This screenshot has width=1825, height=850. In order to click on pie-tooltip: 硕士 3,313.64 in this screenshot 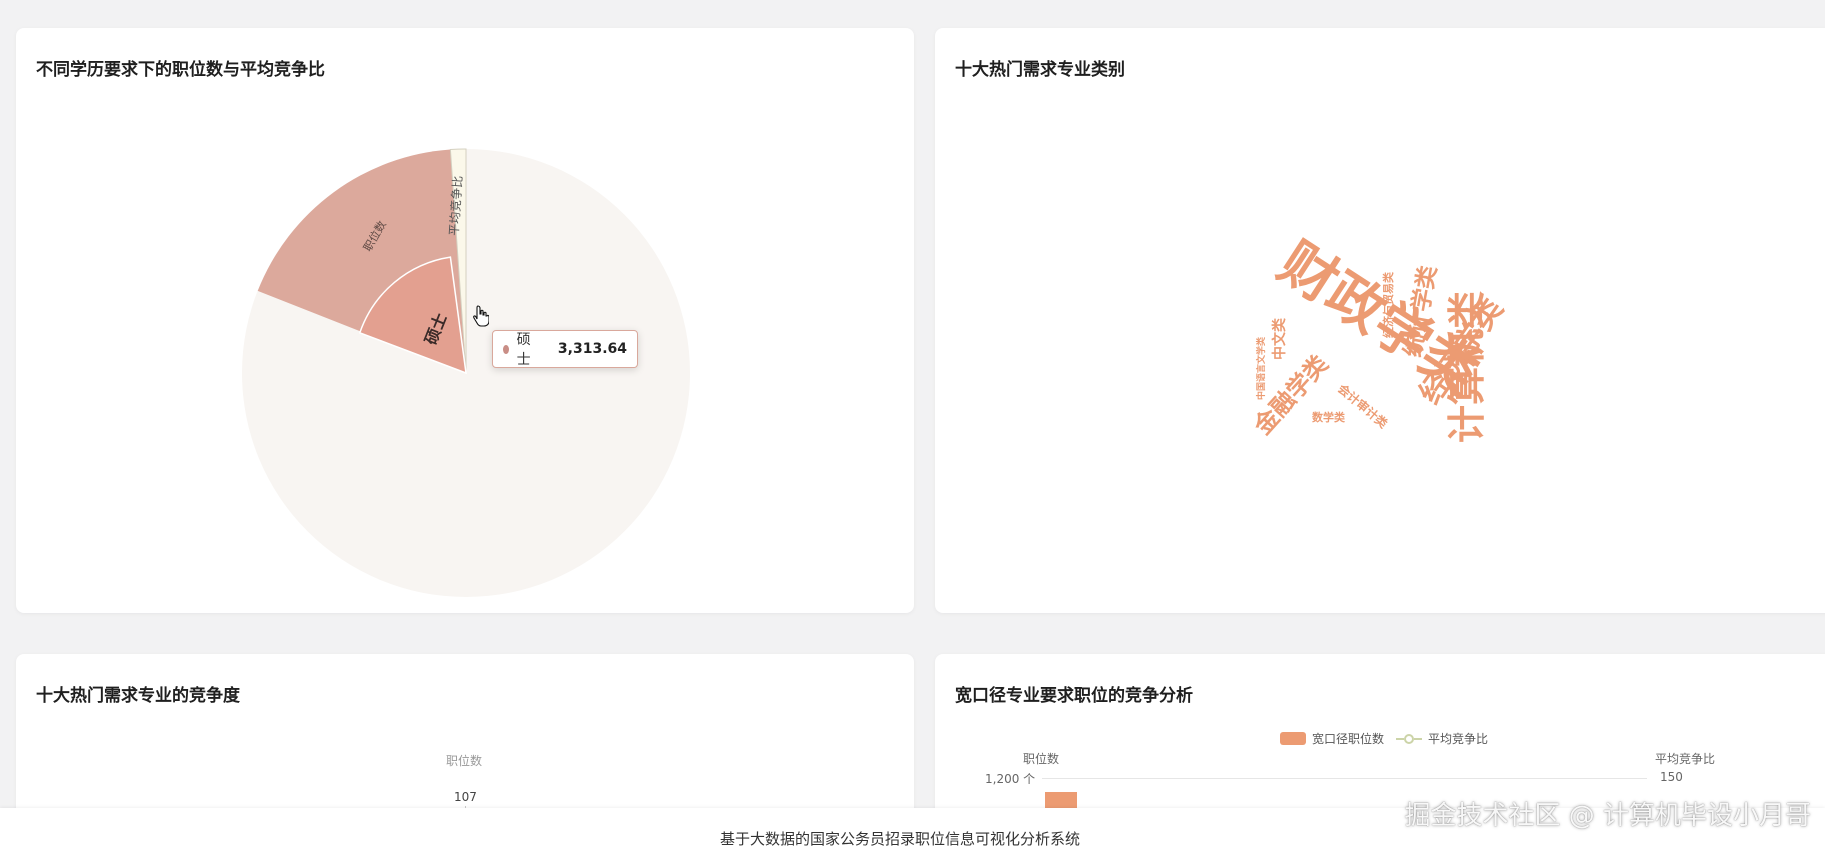, I will do `click(565, 349)`.